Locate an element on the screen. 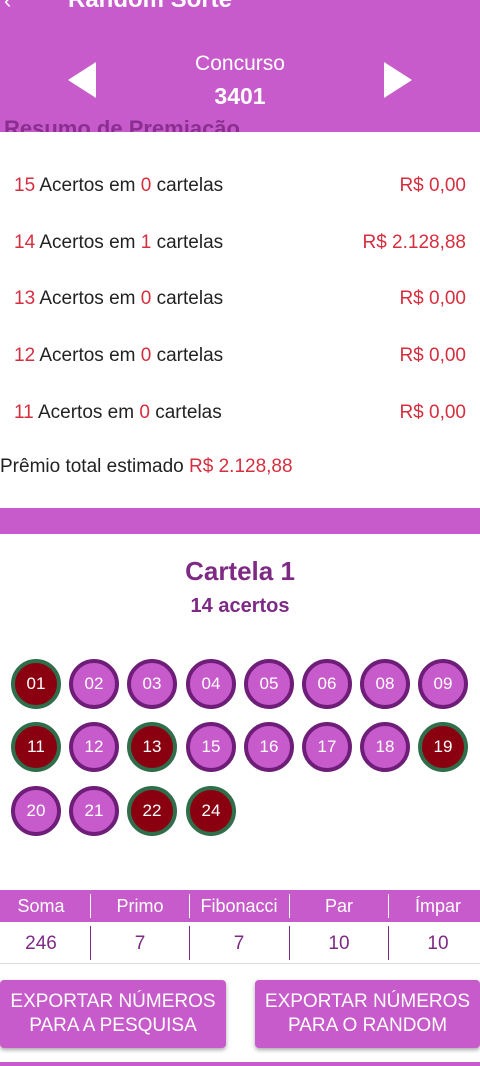 The height and width of the screenshot is (1066, 480). total-label: Prêmio total estimado is located at coordinates (92, 466).